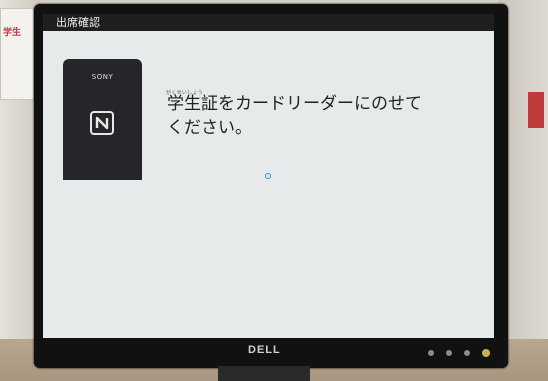 This screenshot has height=381, width=548. I want to click on reader-brand: SONY, so click(102, 77).